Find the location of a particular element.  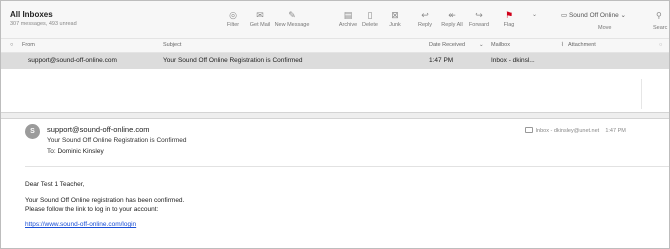

chevron-down-icon: ⌄ is located at coordinates (623, 15).